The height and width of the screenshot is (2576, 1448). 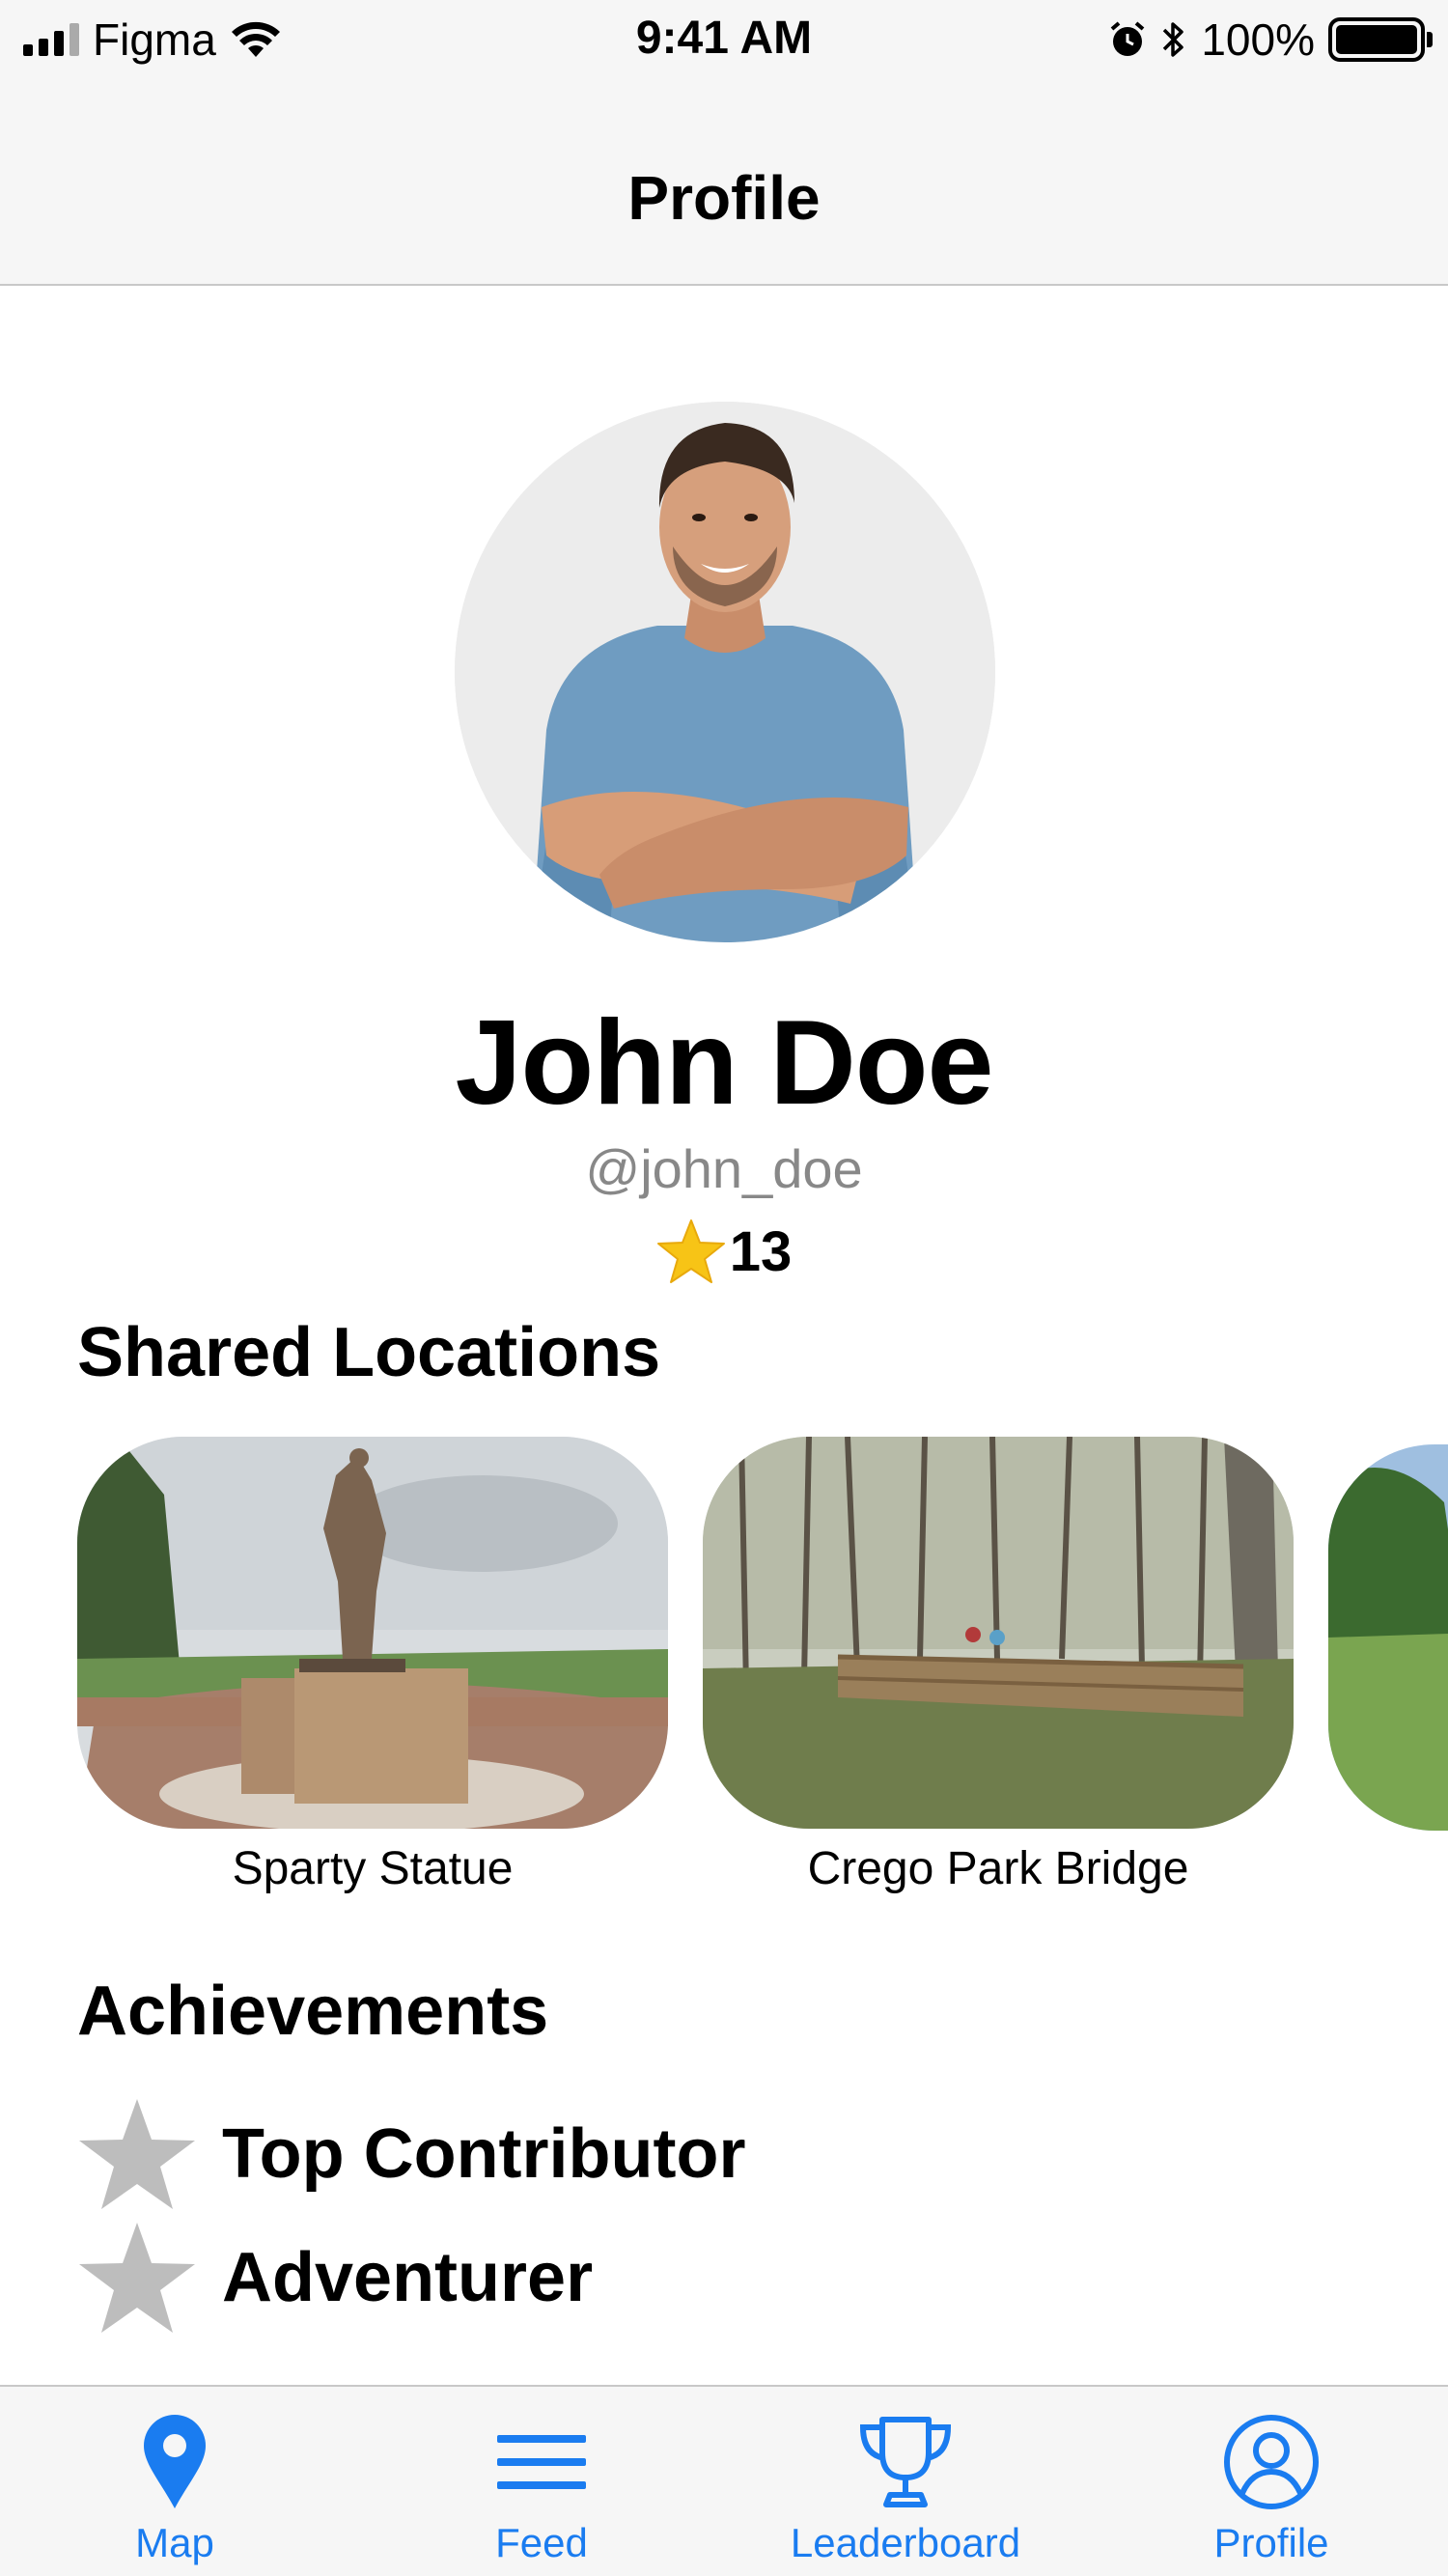 I want to click on location-card-partial, so click(x=1388, y=1634).